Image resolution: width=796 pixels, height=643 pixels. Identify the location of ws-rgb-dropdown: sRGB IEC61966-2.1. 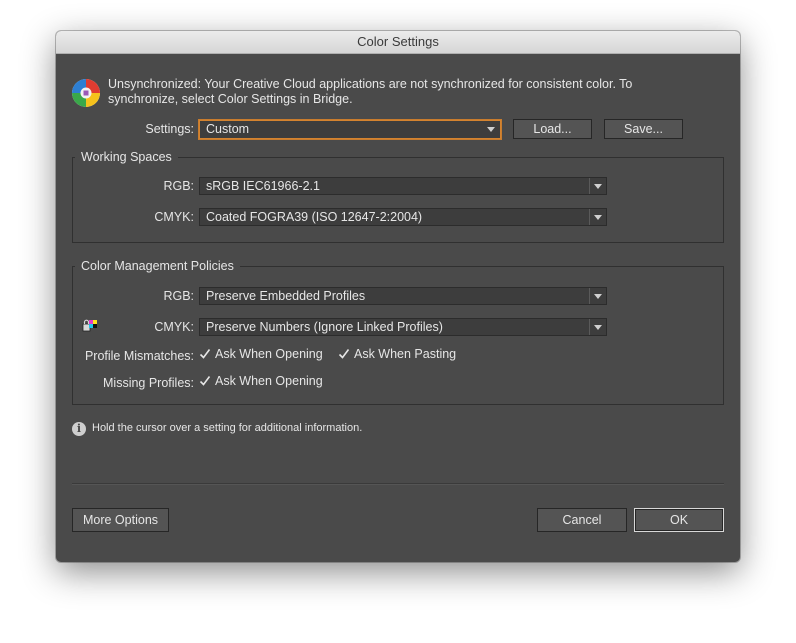
(403, 186).